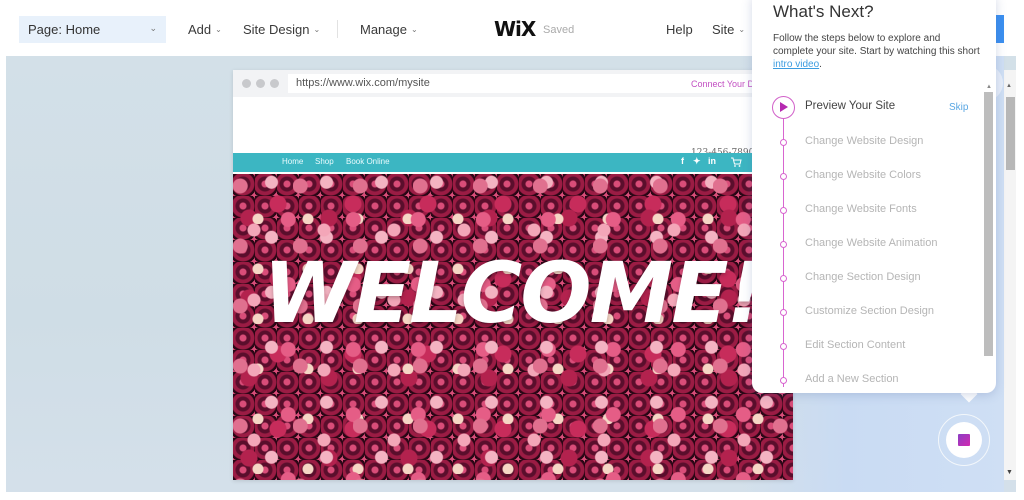  What do you see at coordinates (1009, 86) in the screenshot?
I see `scroll-up-arrow-icon: ▲` at bounding box center [1009, 86].